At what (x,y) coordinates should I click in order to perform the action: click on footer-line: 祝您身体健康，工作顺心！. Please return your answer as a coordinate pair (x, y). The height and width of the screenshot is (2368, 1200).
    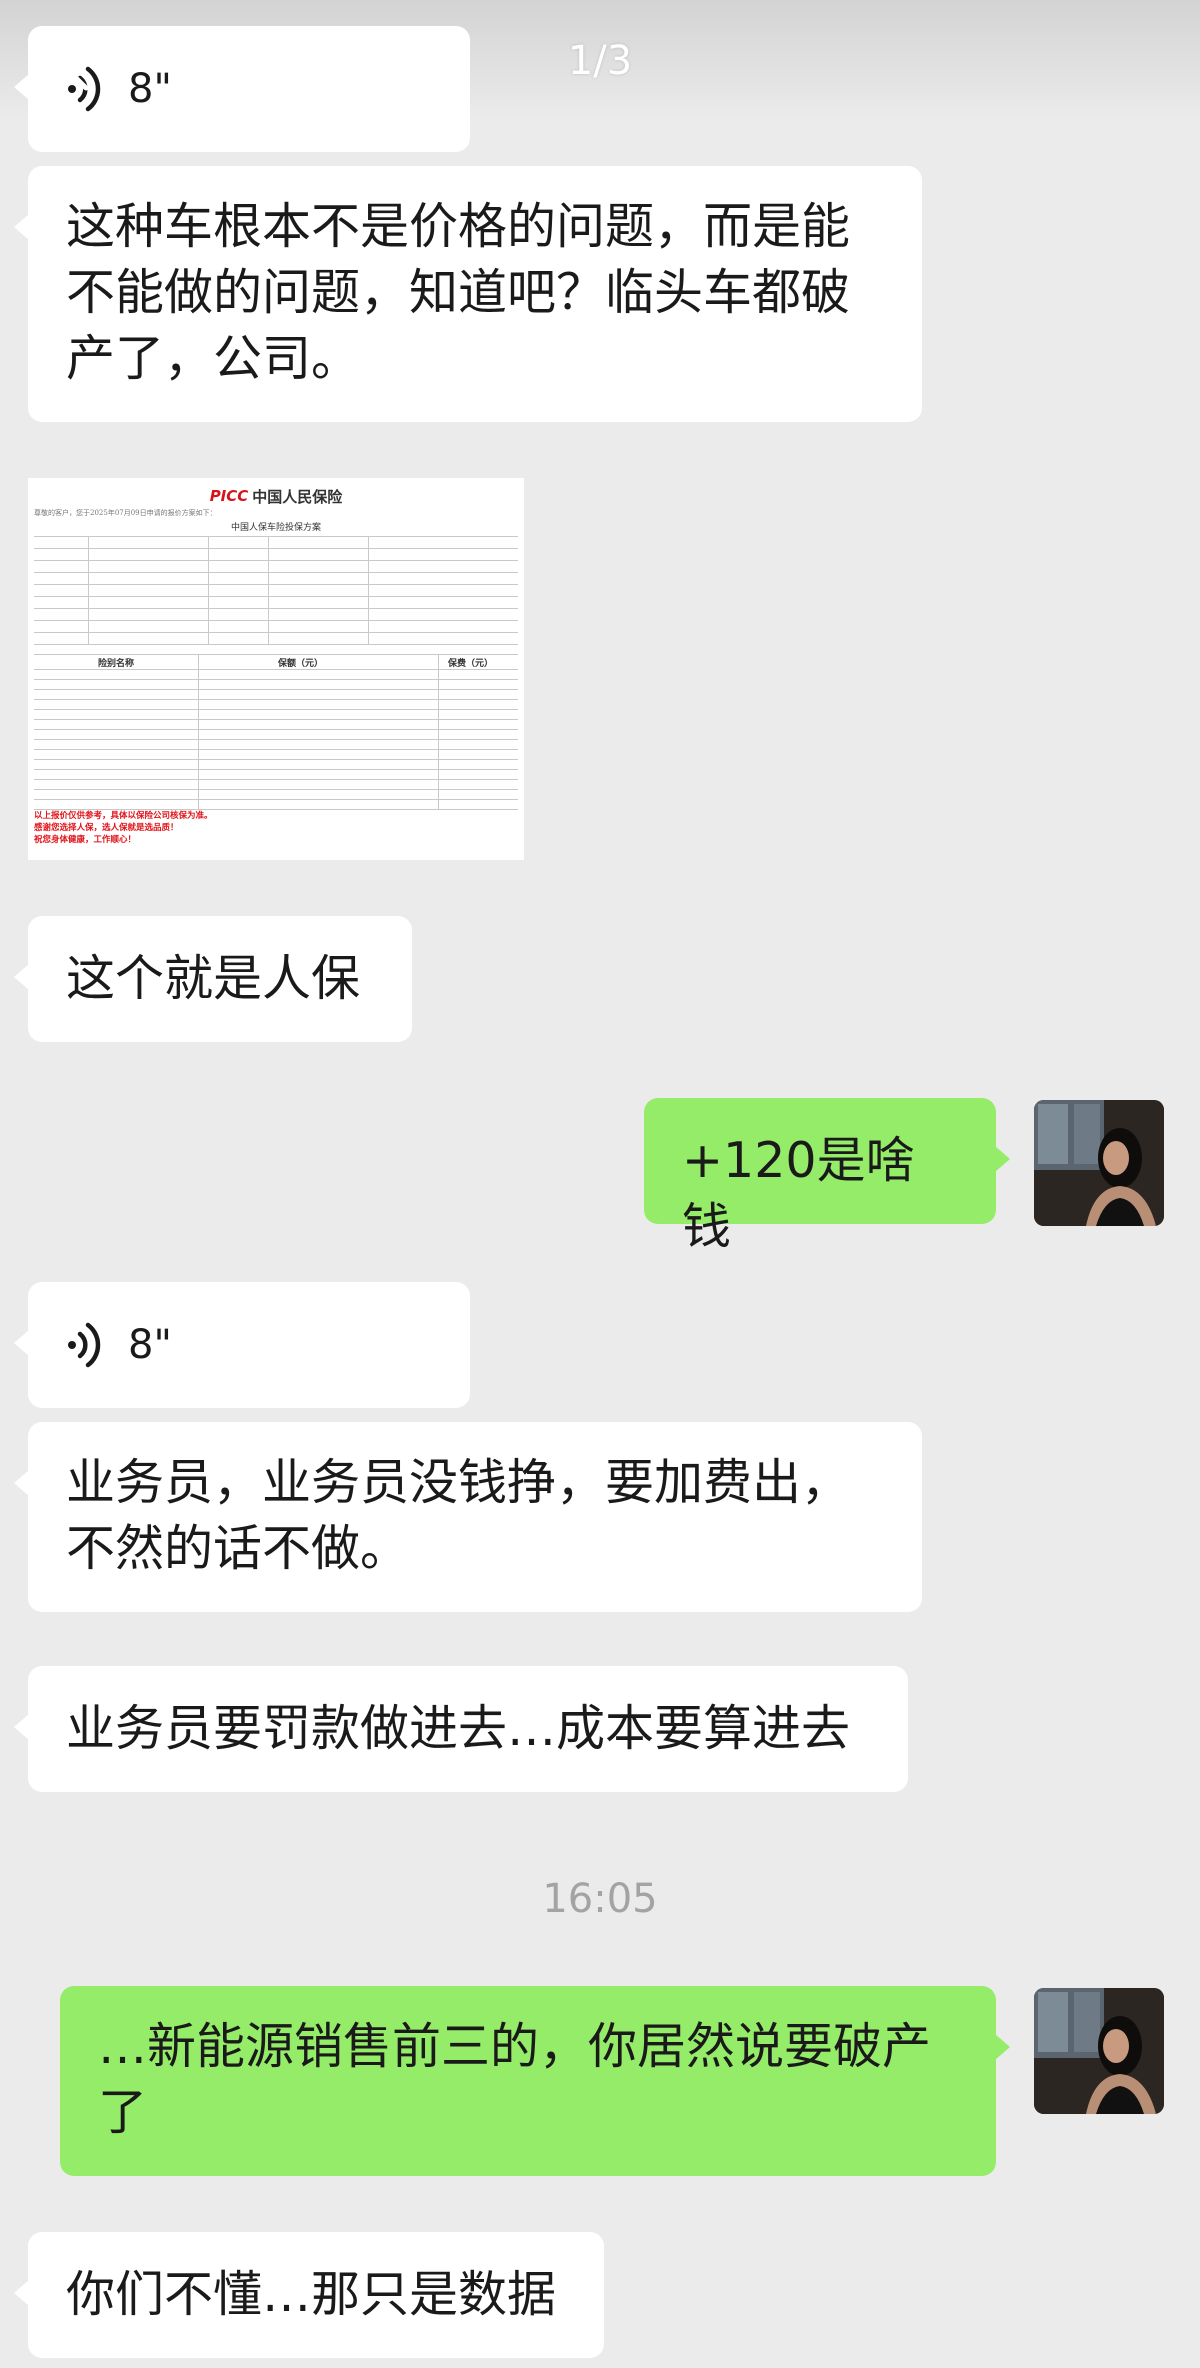
    Looking at the image, I should click on (85, 840).